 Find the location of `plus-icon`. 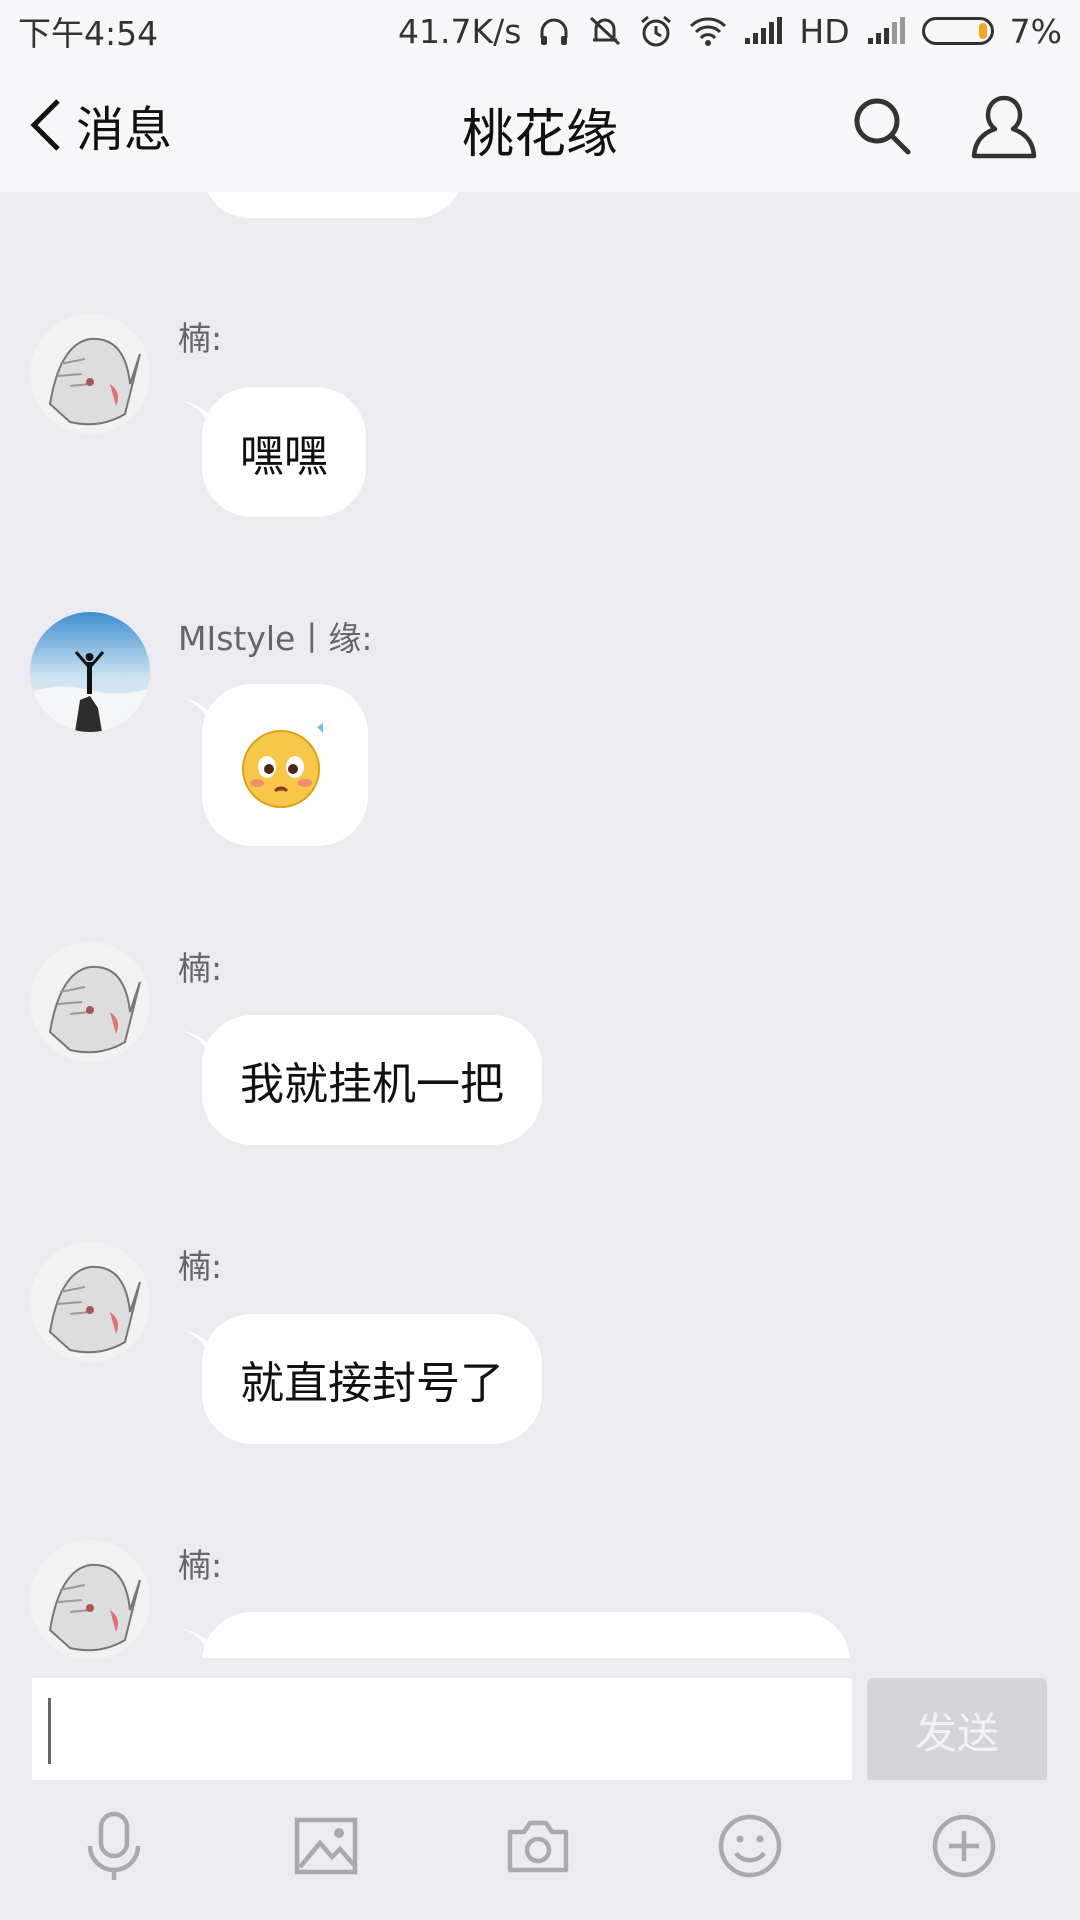

plus-icon is located at coordinates (964, 1846).